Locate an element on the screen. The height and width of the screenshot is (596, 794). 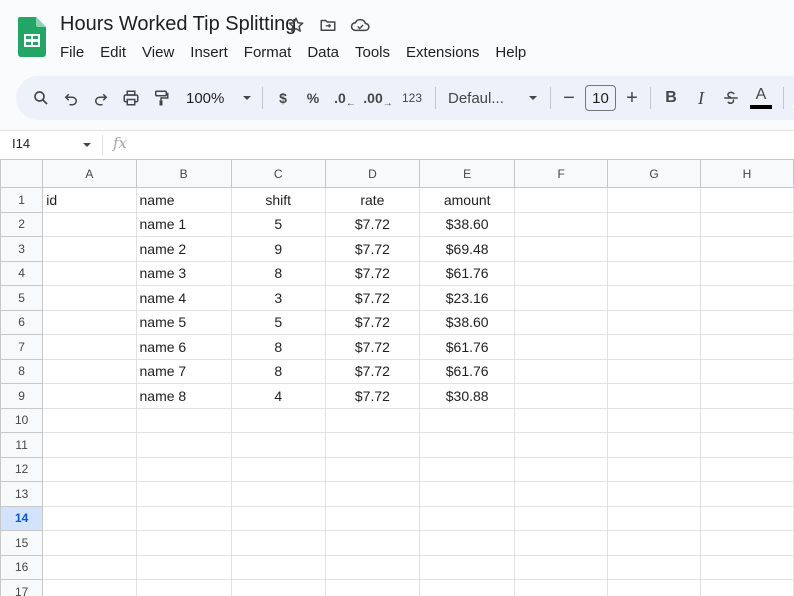
menu-format: Format is located at coordinates (268, 52).